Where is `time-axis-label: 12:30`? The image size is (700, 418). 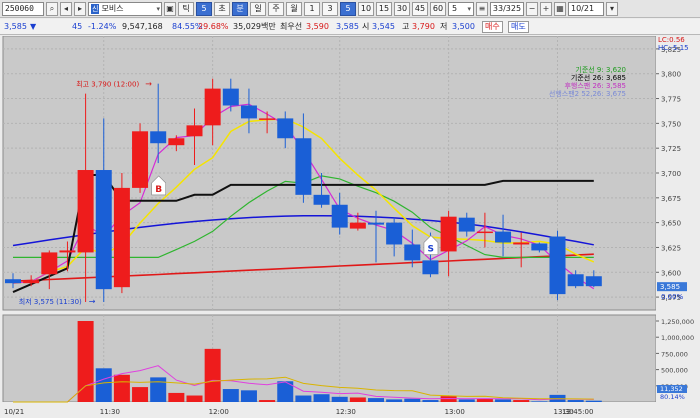
time-axis-label: 12:30 is located at coordinates (346, 412).